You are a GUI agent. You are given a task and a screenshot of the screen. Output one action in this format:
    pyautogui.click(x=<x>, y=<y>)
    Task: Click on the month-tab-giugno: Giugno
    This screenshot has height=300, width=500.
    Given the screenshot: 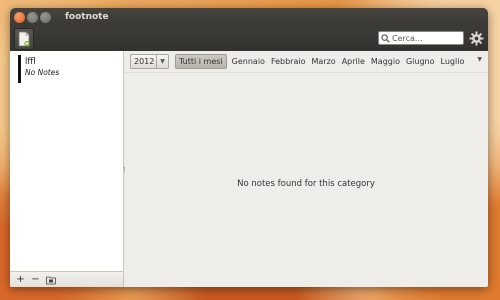 What is the action you would take?
    pyautogui.click(x=420, y=61)
    